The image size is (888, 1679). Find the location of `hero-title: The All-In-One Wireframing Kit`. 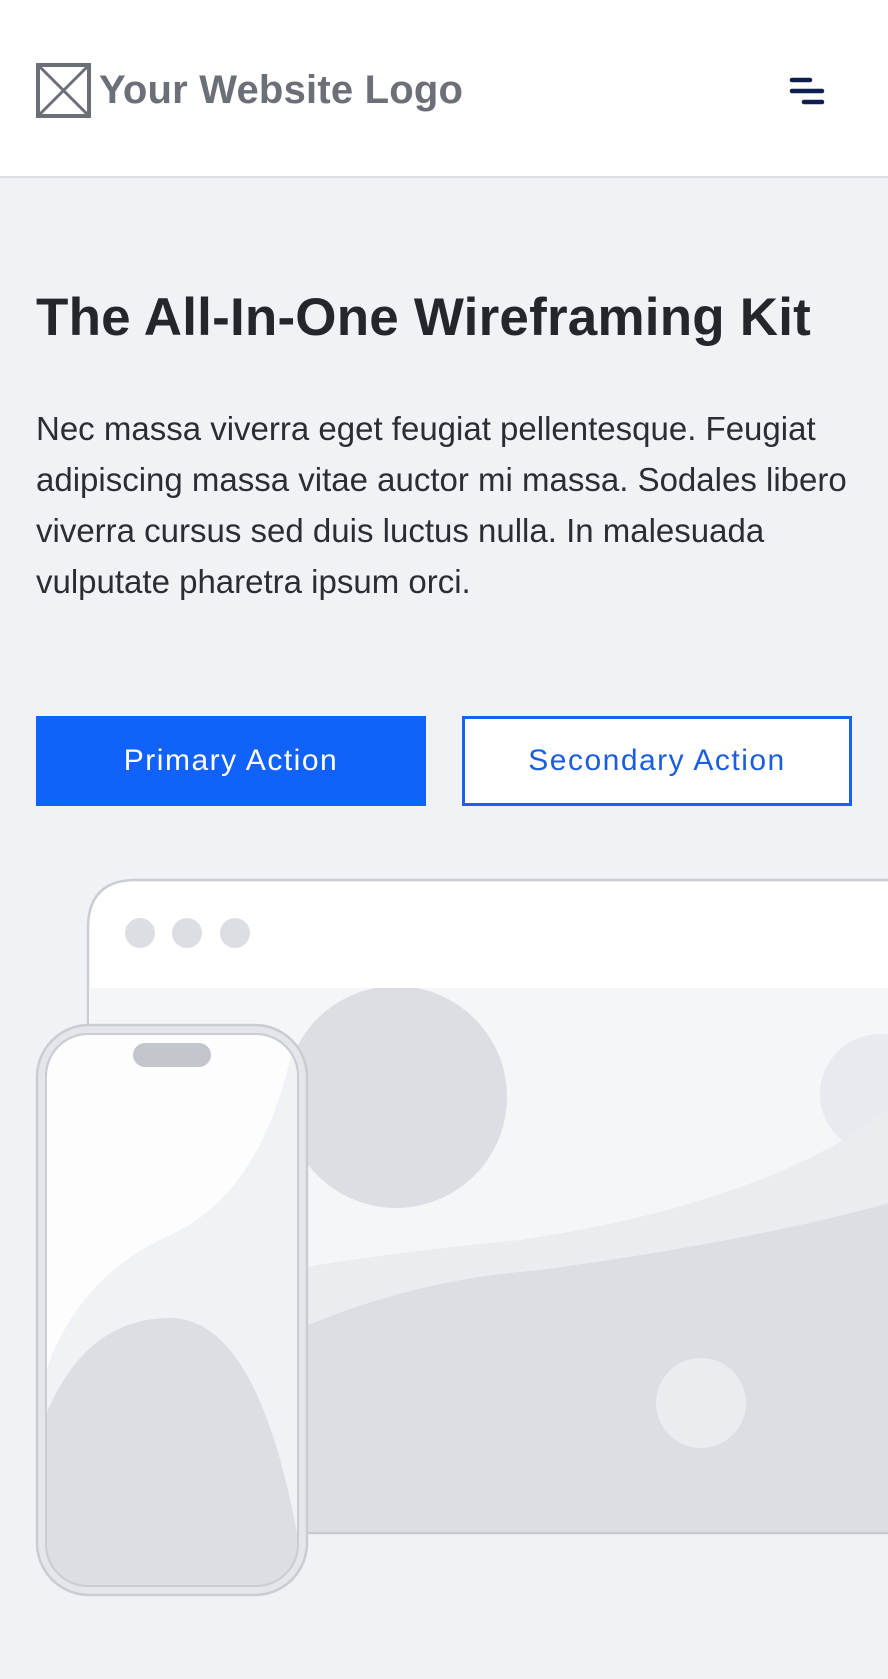

hero-title: The All-In-One Wireframing Kit is located at coordinates (424, 317).